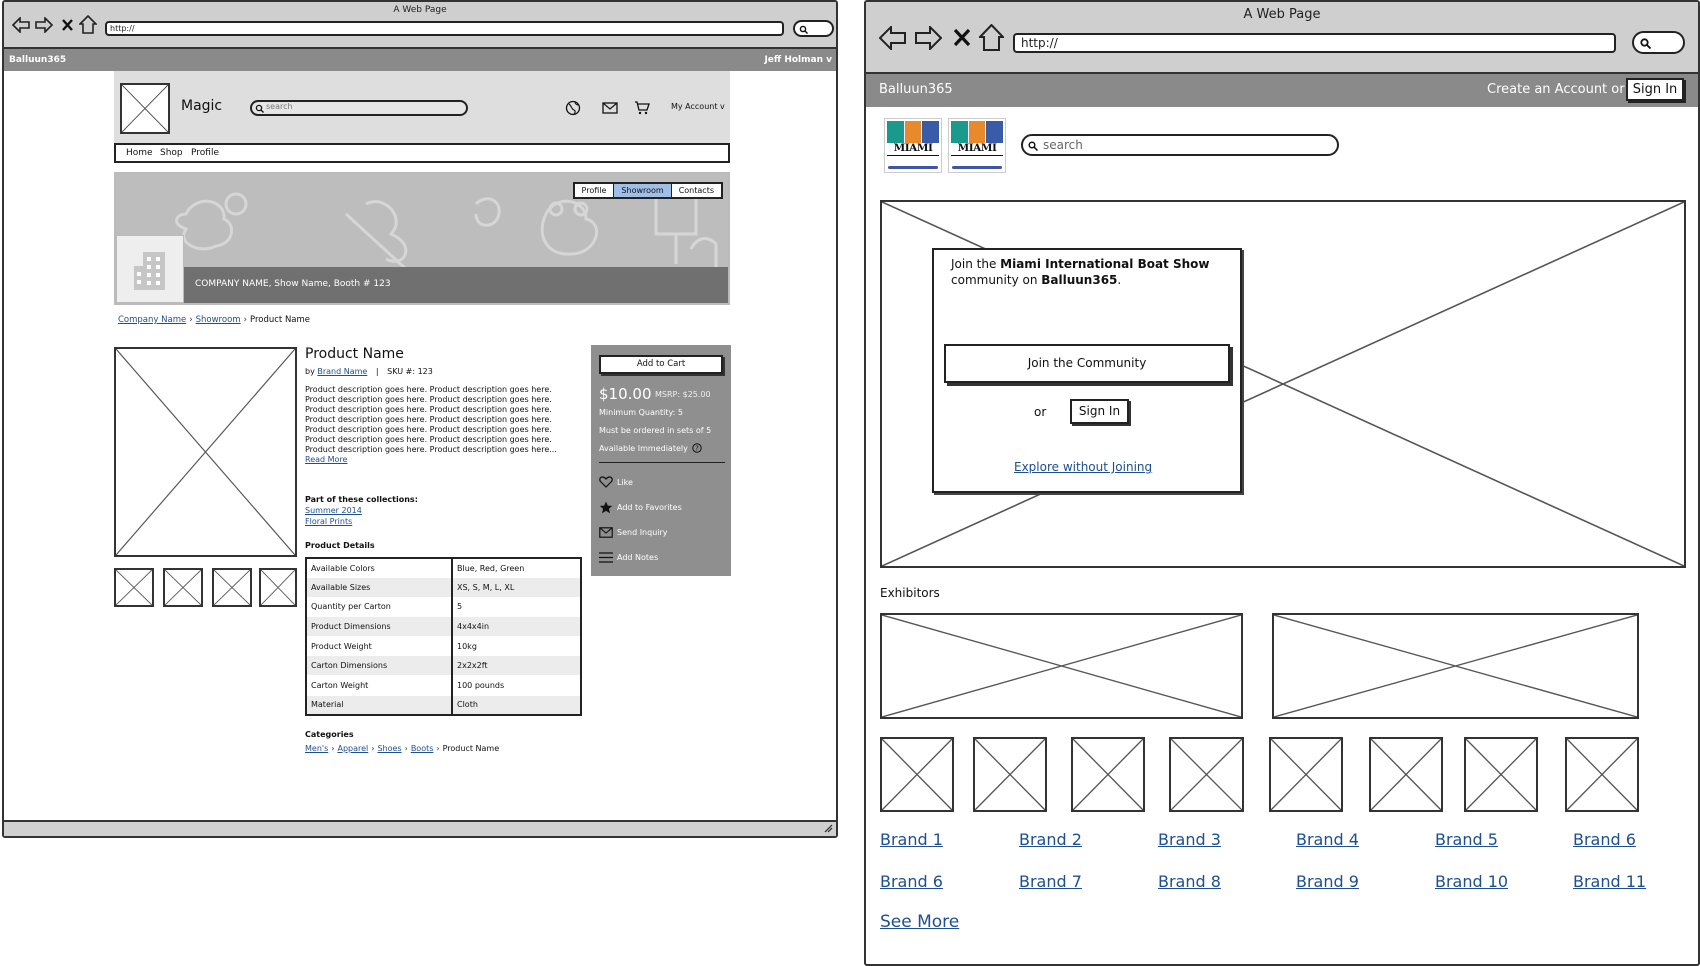 The image size is (1700, 966). I want to click on collection-link: Floral Prints, so click(333, 521).